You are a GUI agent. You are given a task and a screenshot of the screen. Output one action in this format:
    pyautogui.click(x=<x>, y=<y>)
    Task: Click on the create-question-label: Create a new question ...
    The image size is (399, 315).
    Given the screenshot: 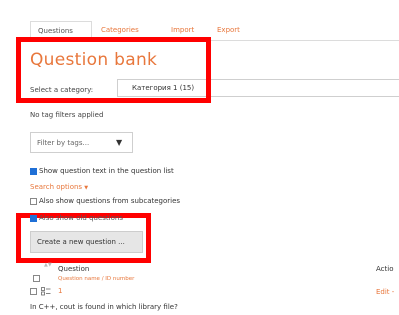 What is the action you would take?
    pyautogui.click(x=81, y=242)
    